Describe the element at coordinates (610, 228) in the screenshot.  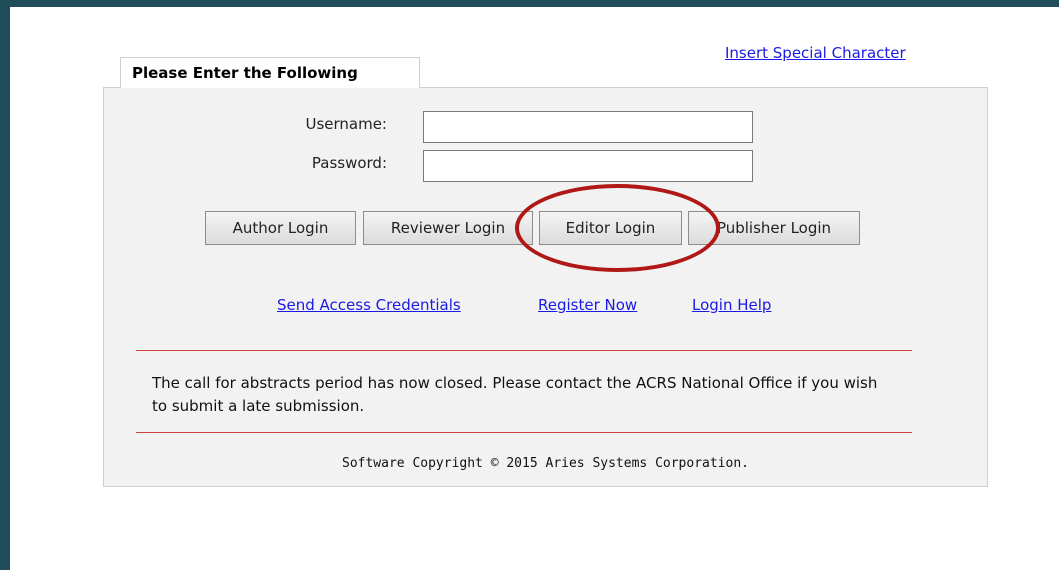
I see `editor-login-button: Editor Login` at that location.